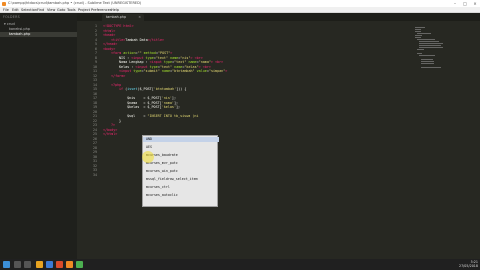 This screenshot has height=270, width=480. I want to click on maximize-button: □, so click(465, 3).